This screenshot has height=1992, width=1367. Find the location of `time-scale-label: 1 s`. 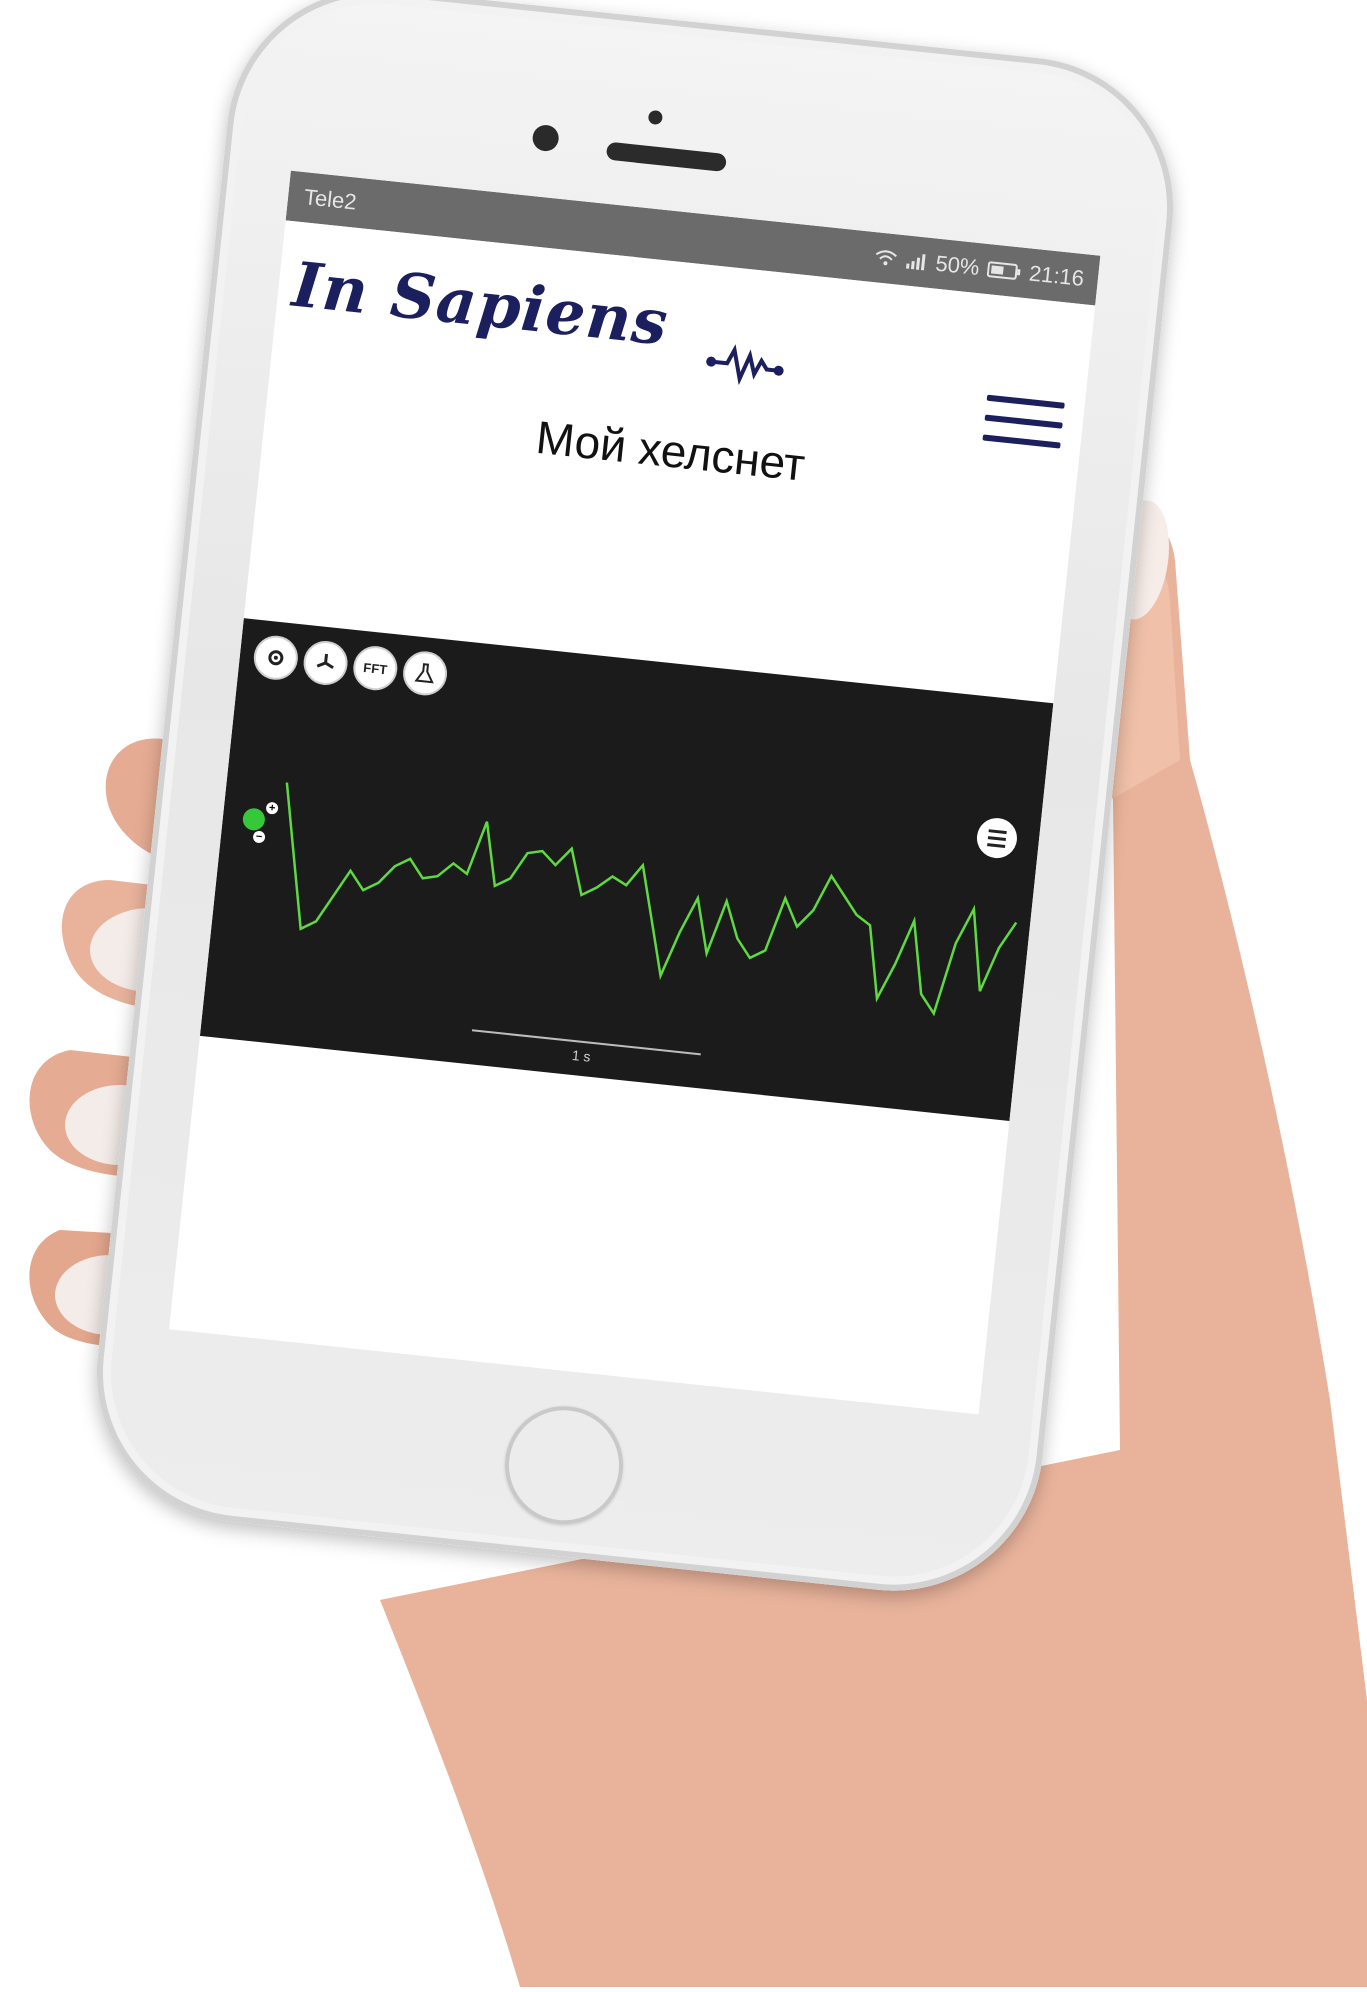

time-scale-label: 1 s is located at coordinates (581, 1055).